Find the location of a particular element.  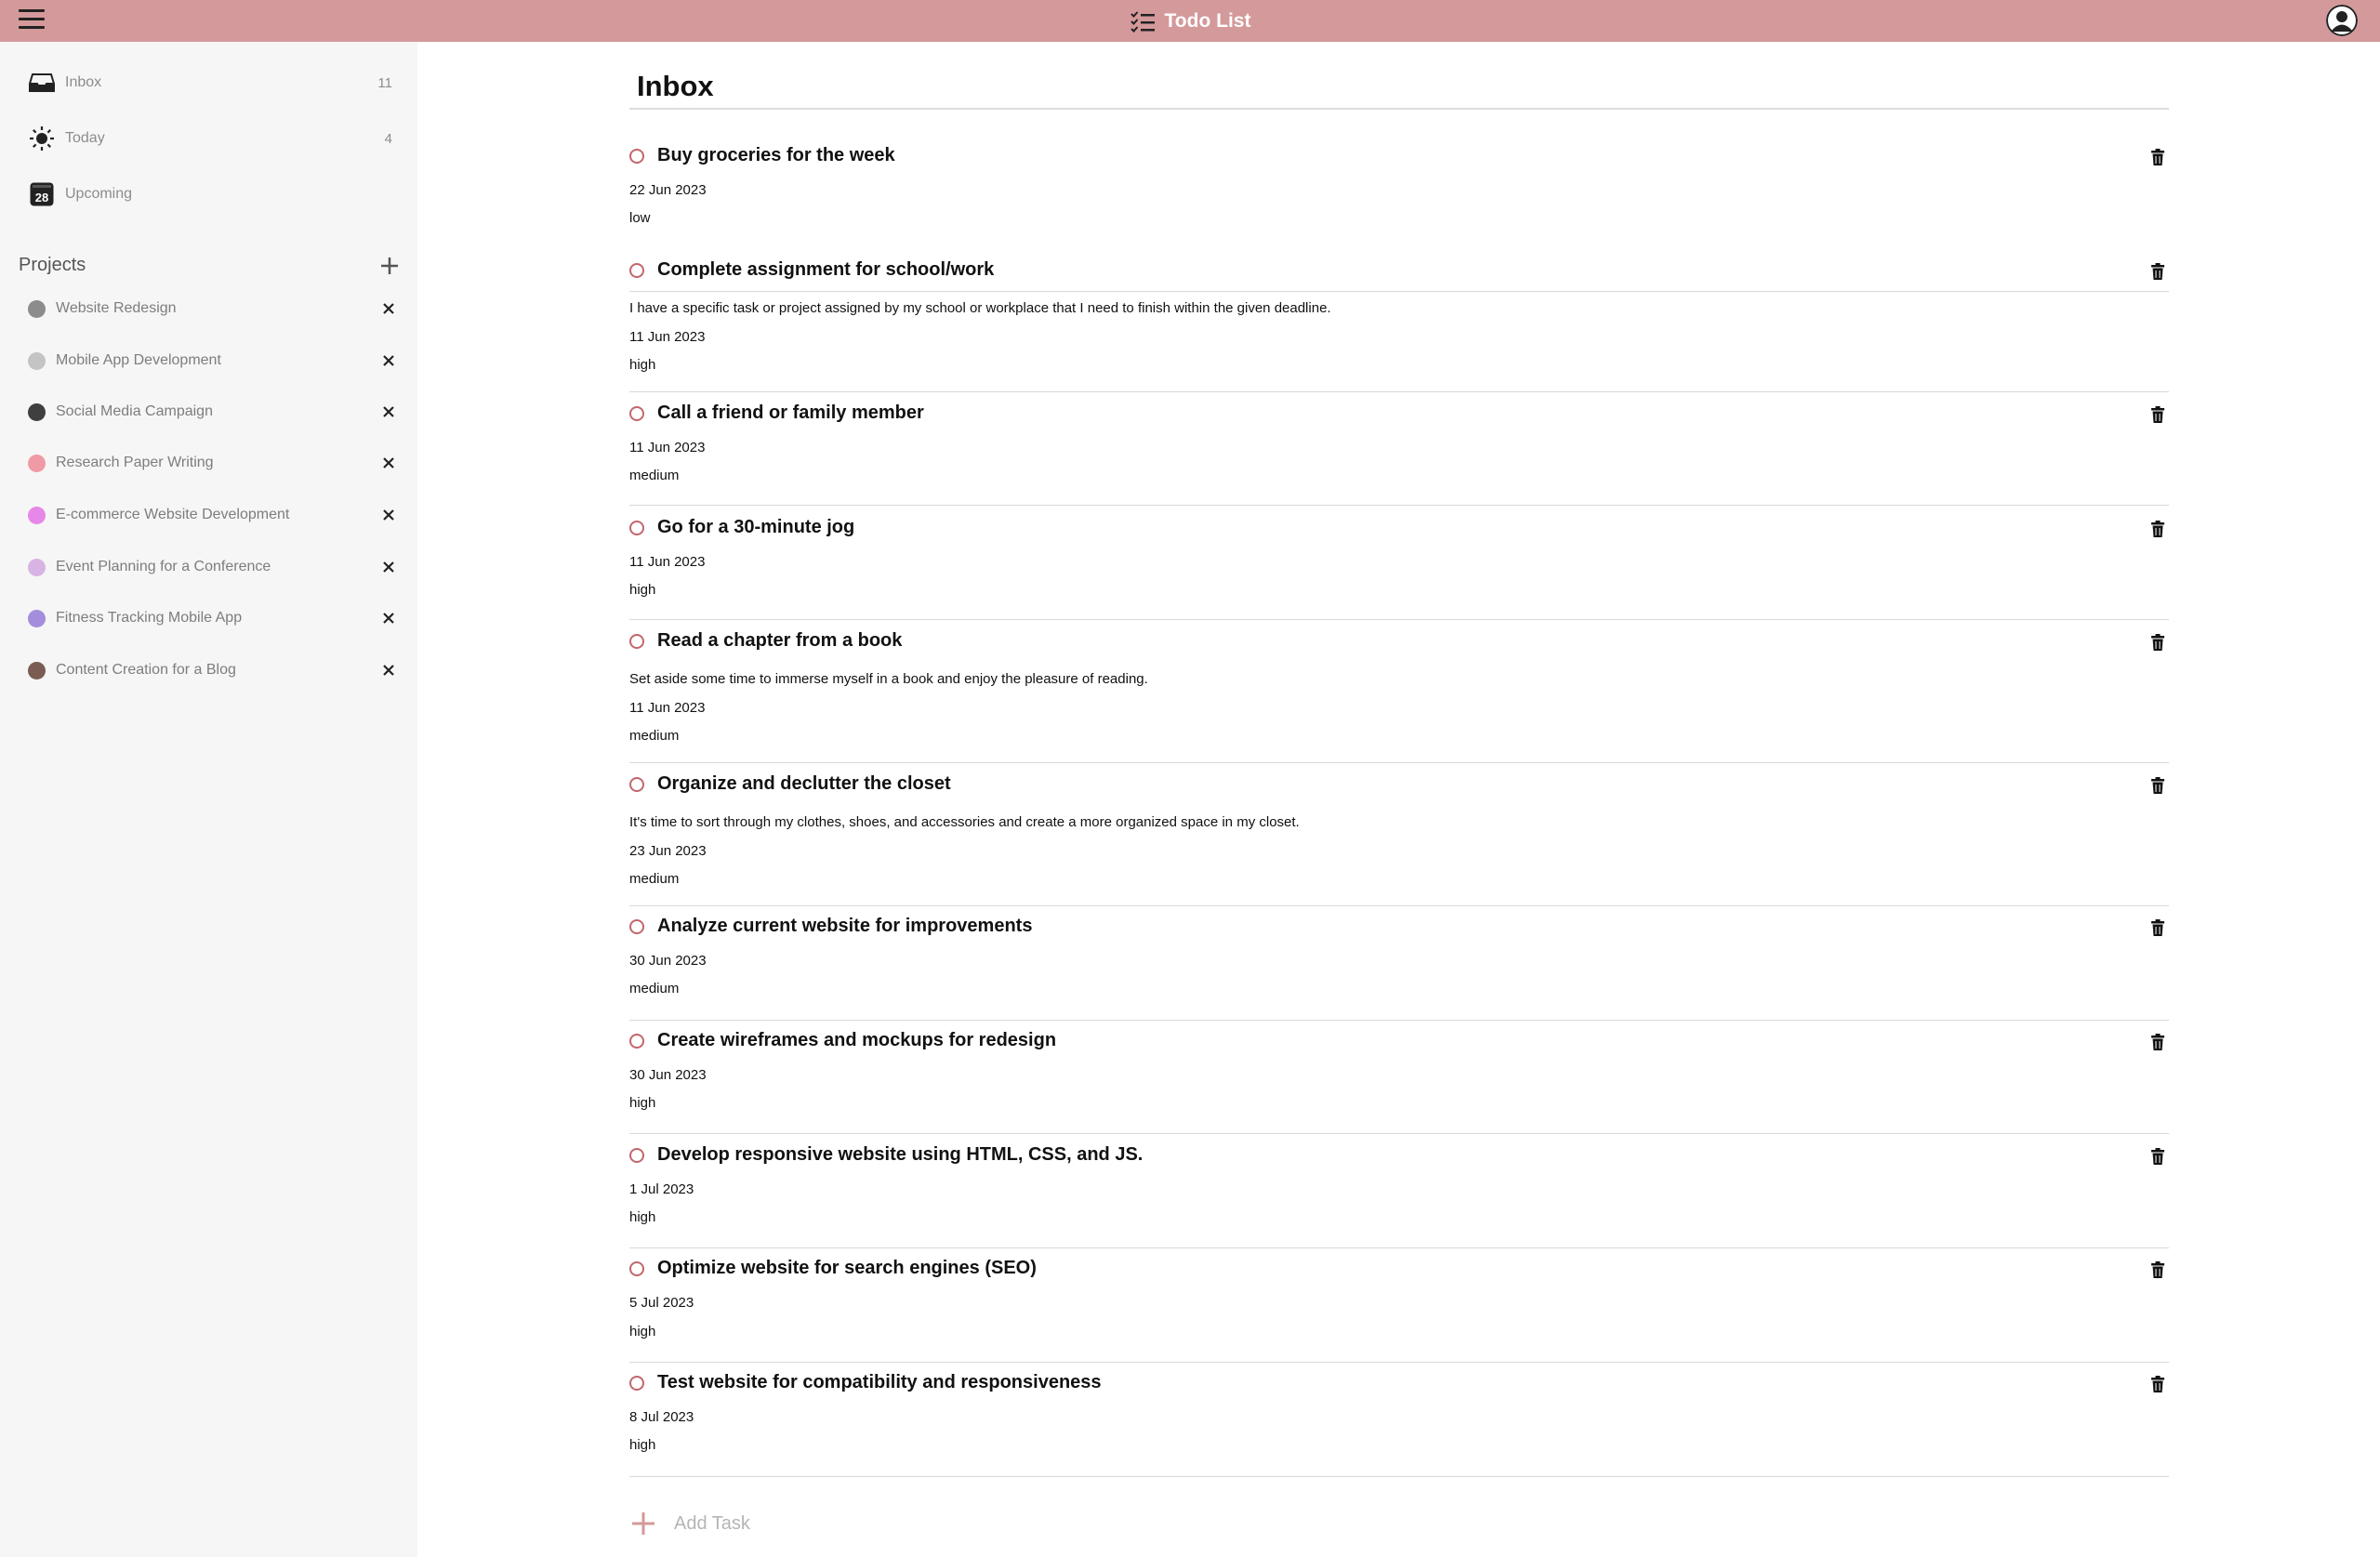

add-task-button: Add Task is located at coordinates (689, 1523).